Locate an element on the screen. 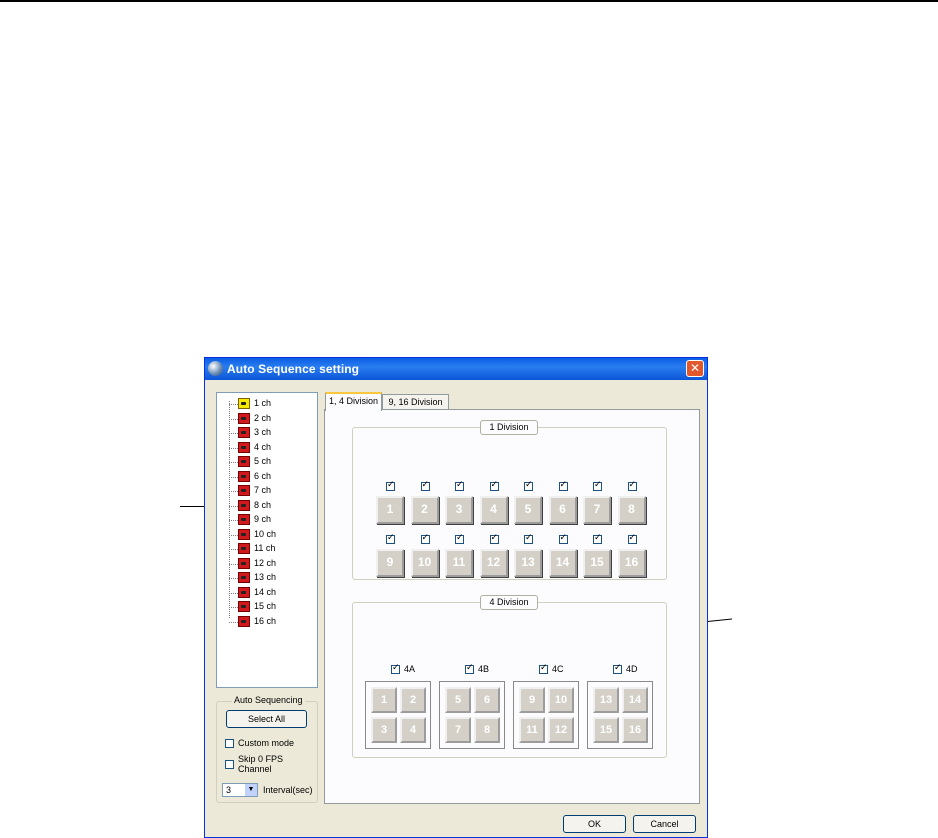  channel-14-checkbox is located at coordinates (563, 538).